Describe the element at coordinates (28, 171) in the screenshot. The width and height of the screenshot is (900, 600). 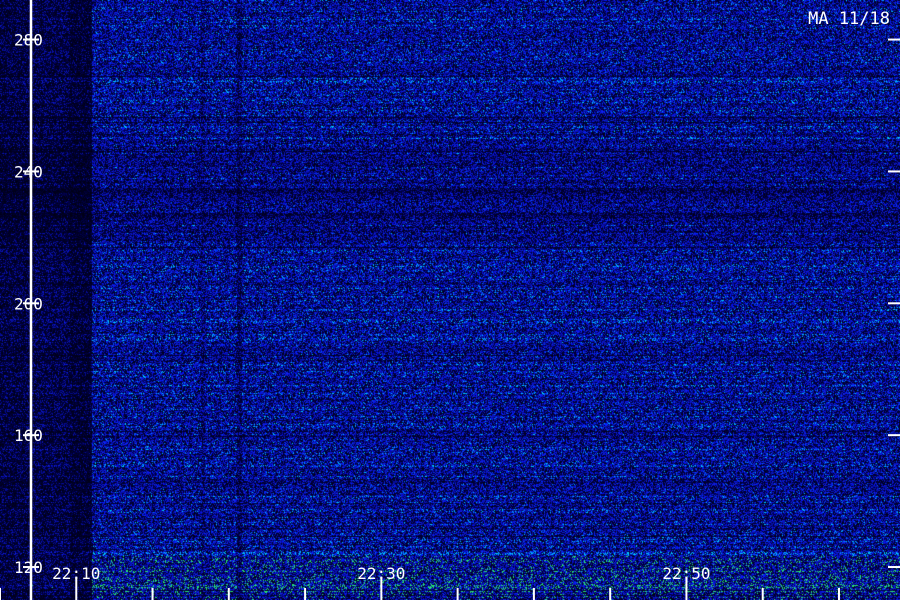
I see `y-tick-label: 240` at that location.